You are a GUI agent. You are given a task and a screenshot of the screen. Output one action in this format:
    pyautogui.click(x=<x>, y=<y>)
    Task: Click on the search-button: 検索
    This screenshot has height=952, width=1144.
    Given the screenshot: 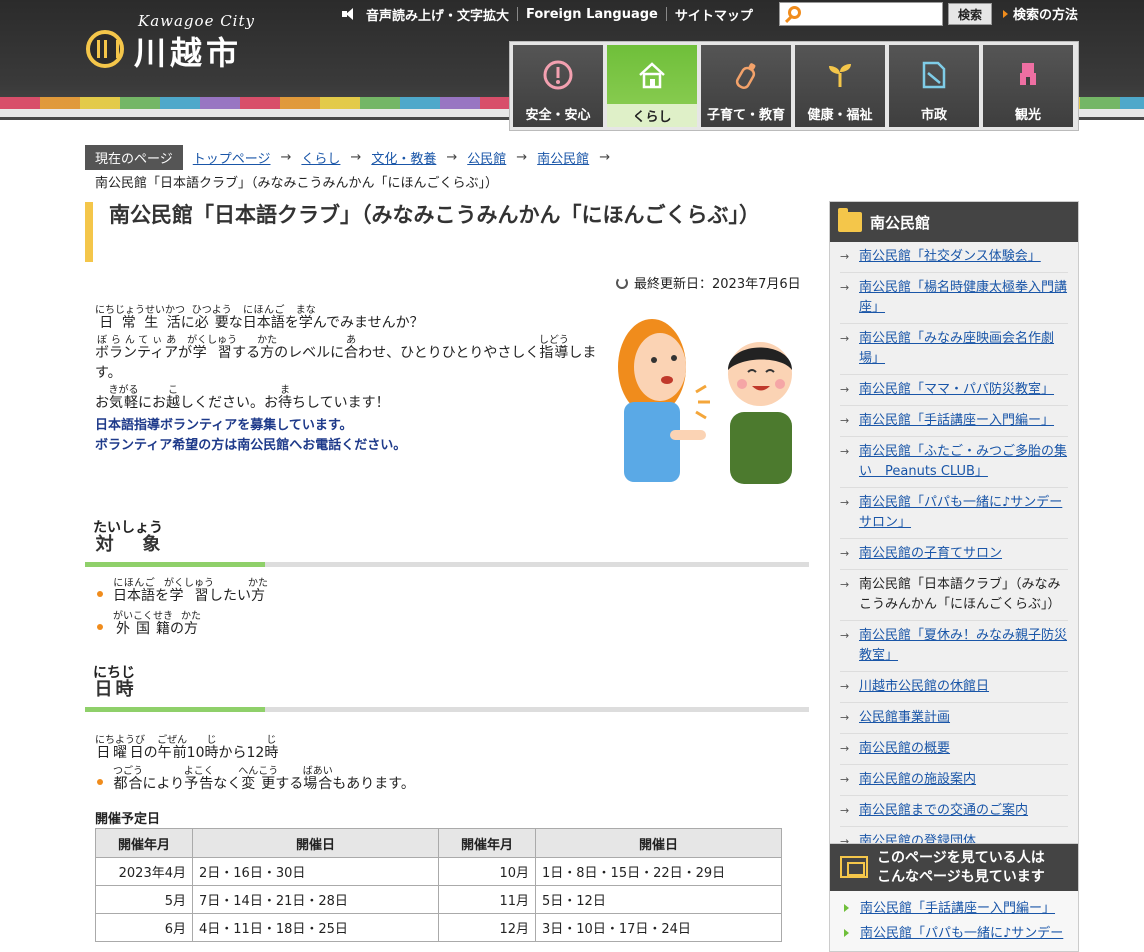 What is the action you would take?
    pyautogui.click(x=970, y=14)
    